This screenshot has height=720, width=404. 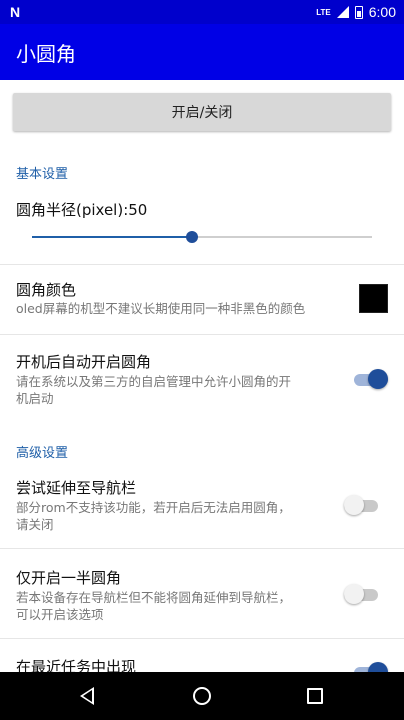 What do you see at coordinates (42, 453) in the screenshot?
I see `advanced-settings-header: 高级设置` at bounding box center [42, 453].